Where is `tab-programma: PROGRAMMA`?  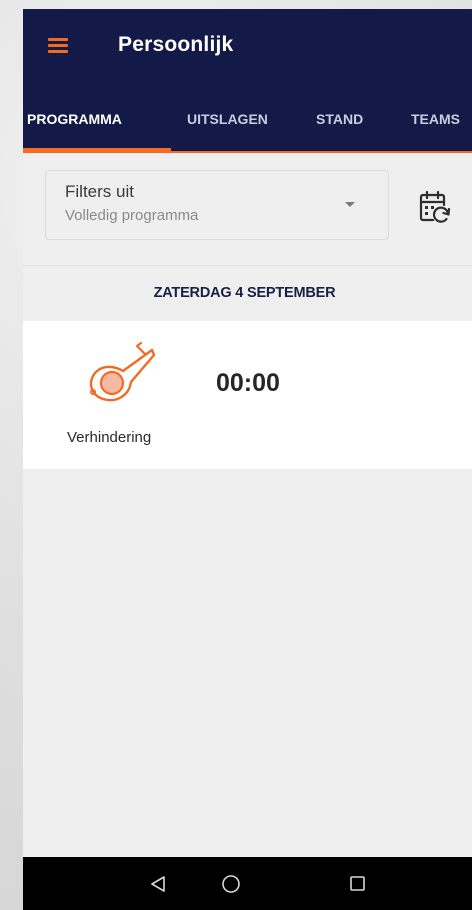
tab-programma: PROGRAMMA is located at coordinates (74, 119).